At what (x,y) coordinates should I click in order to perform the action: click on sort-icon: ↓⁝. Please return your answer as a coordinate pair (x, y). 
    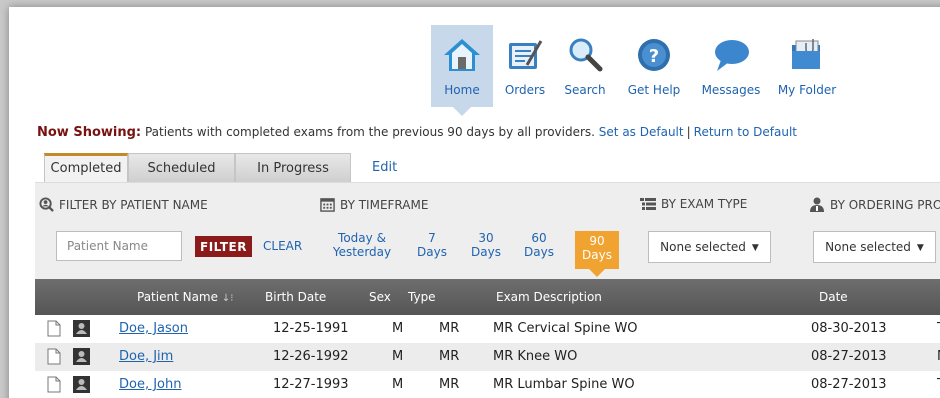
    Looking at the image, I should click on (227, 298).